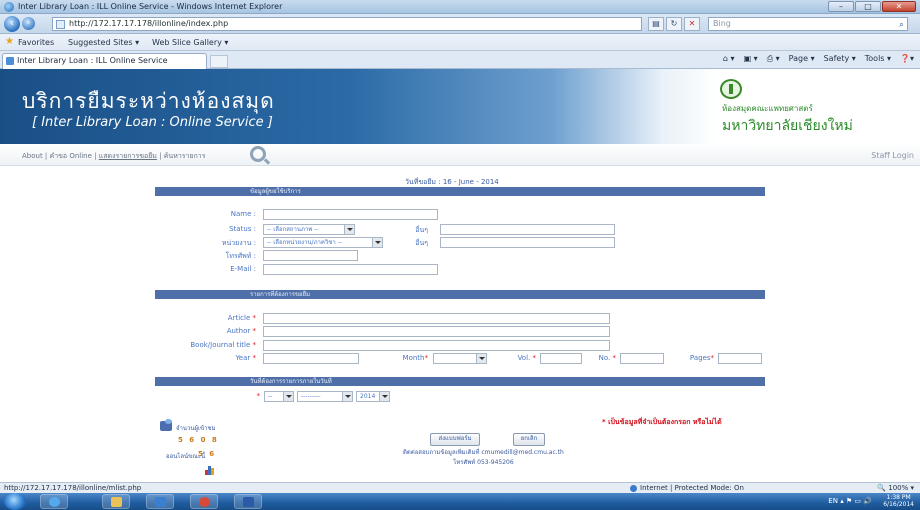  I want to click on suggested-sites-link: Suggested Sites ▾, so click(103, 42).